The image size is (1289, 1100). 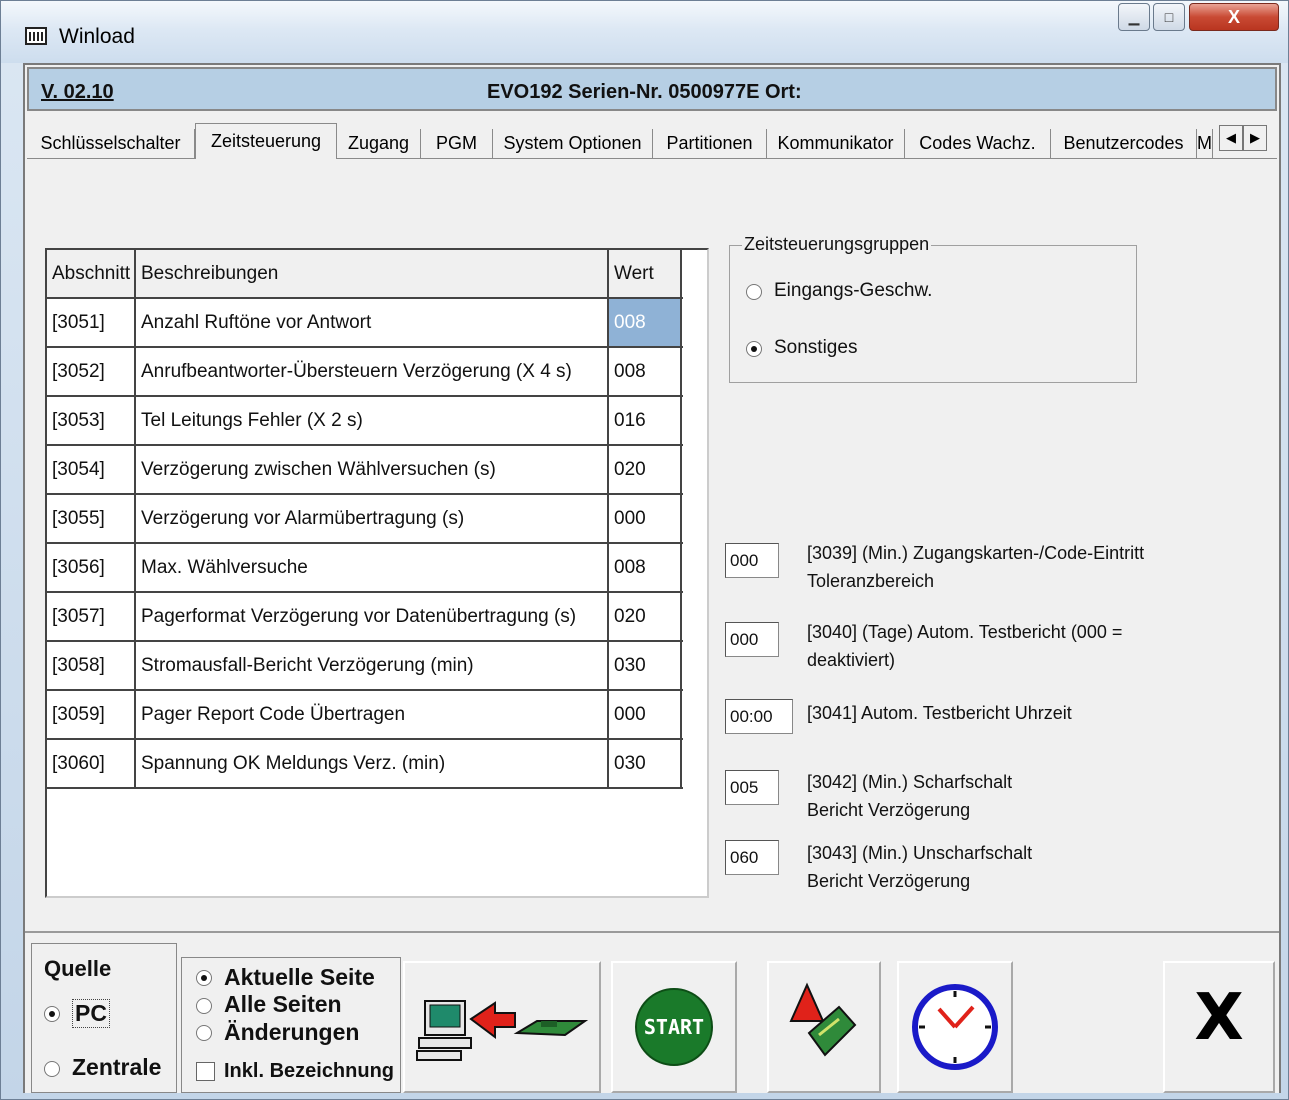 What do you see at coordinates (204, 1006) in the screenshot?
I see `scope-all-pages-radio` at bounding box center [204, 1006].